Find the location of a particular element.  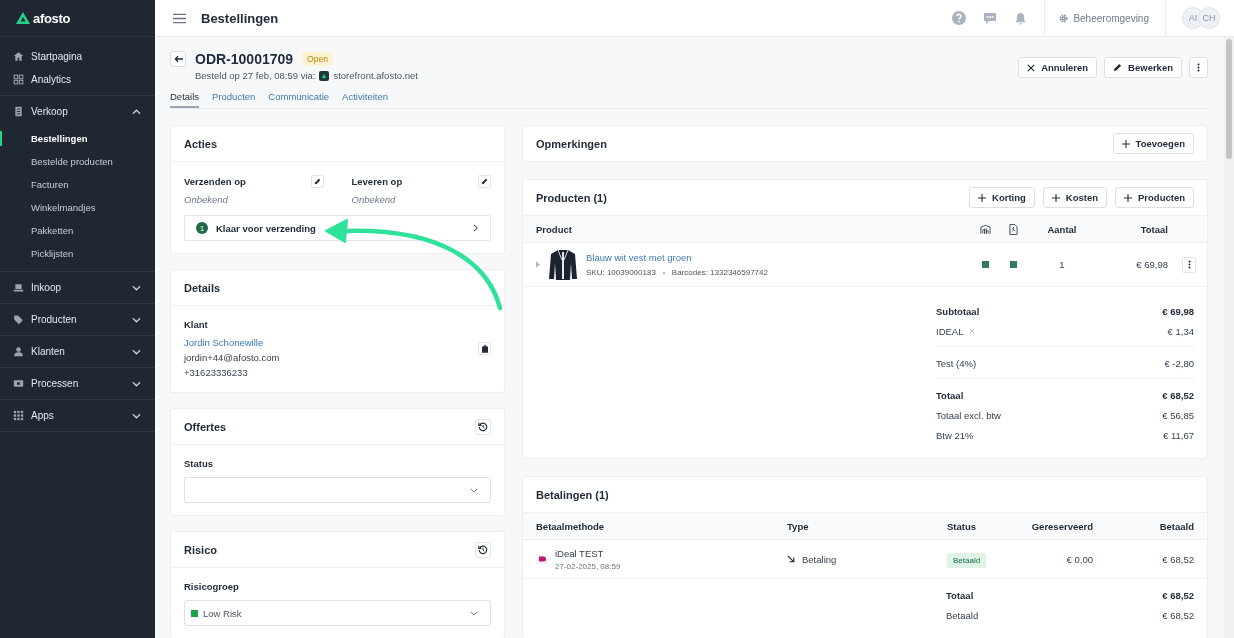

column-header: Product is located at coordinates (554, 229).